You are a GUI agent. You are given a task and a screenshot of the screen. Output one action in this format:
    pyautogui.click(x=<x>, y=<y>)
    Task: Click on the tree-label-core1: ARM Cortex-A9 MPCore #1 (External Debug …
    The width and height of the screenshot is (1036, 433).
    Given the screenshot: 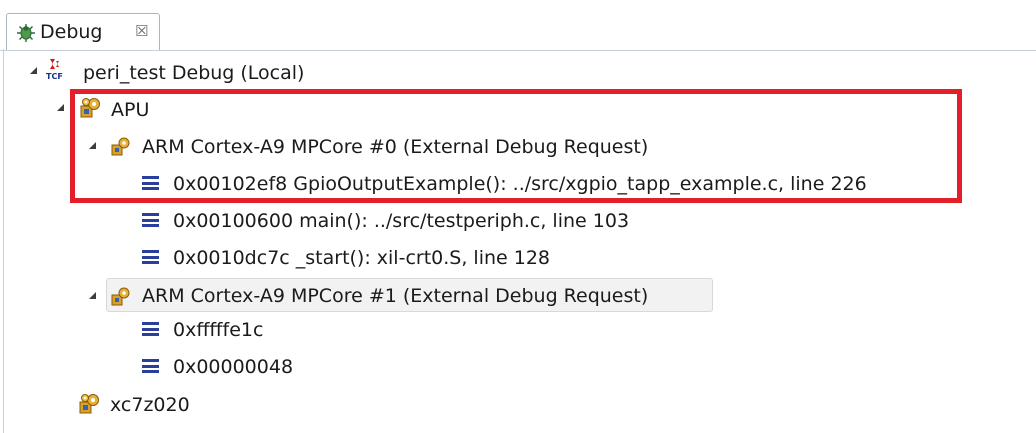 What is the action you would take?
    pyautogui.click(x=395, y=296)
    